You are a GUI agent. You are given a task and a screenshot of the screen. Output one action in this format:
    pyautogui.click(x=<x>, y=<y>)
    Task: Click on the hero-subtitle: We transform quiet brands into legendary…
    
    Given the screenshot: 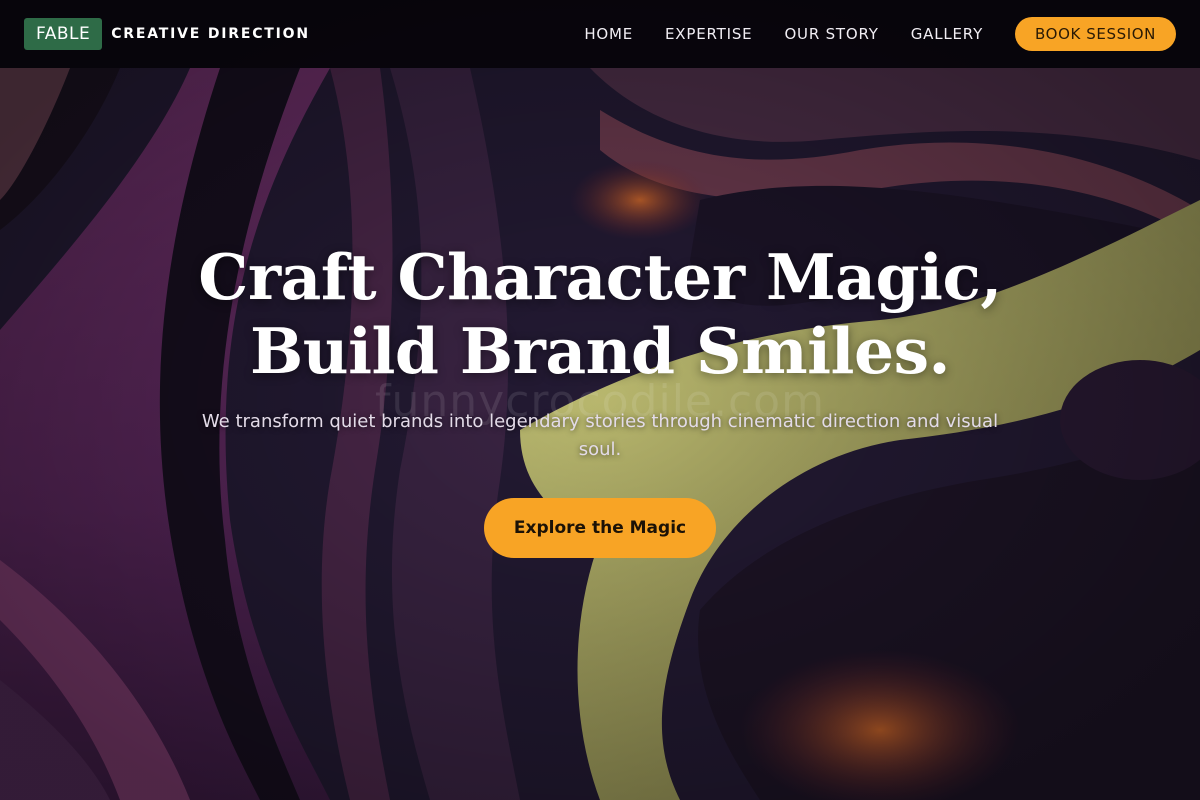 What is the action you would take?
    pyautogui.click(x=600, y=435)
    